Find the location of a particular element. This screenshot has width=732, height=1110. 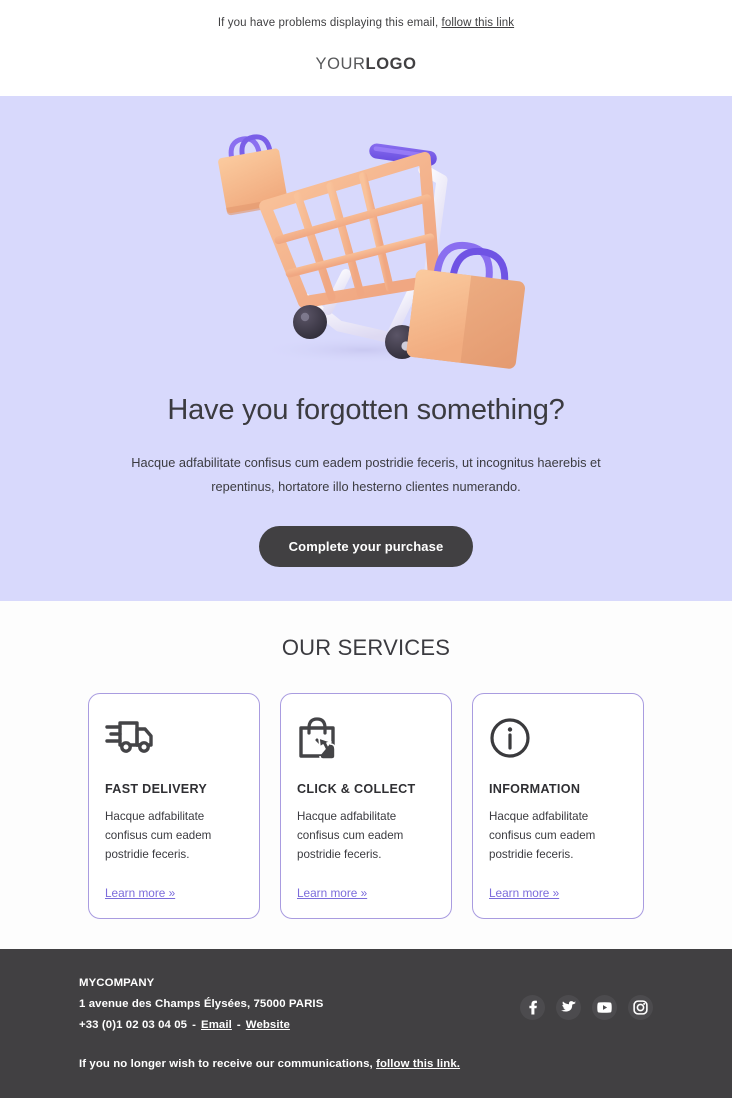

footer-address: 1 avenue des Champs Élysées, 75000 PARIS is located at coordinates (201, 1004).